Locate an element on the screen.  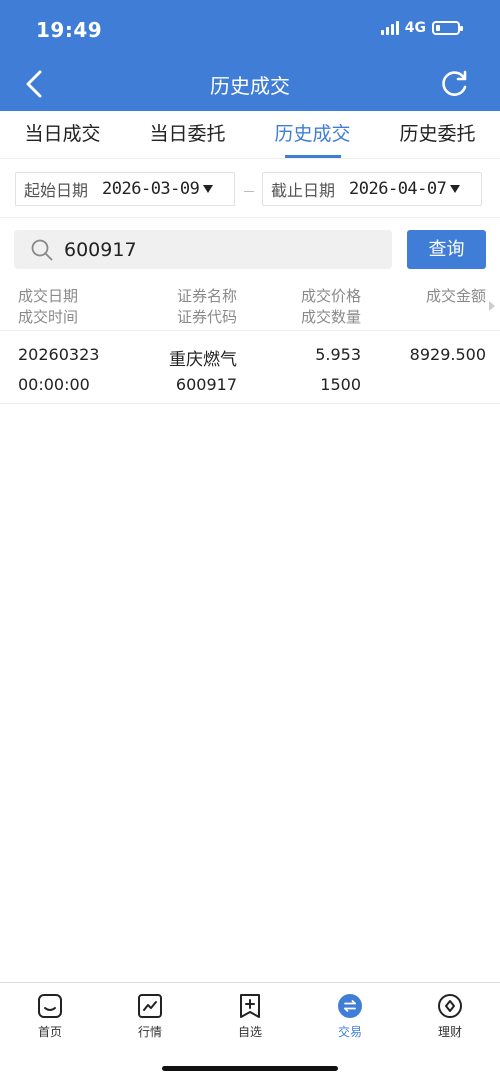
header-col-amount: 成交金额 is located at coordinates (455, 296).